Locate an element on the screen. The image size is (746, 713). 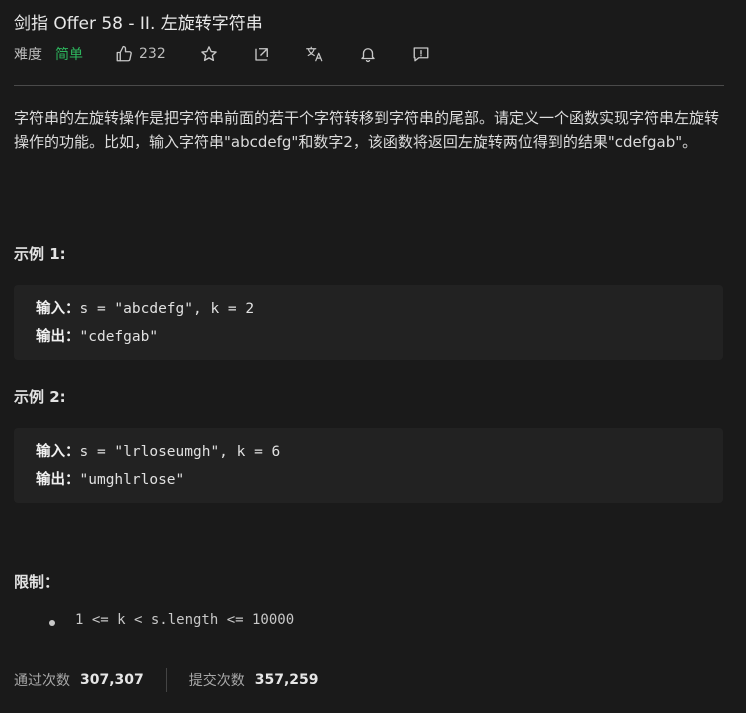
accepted-label: 通过次数 is located at coordinates (42, 681).